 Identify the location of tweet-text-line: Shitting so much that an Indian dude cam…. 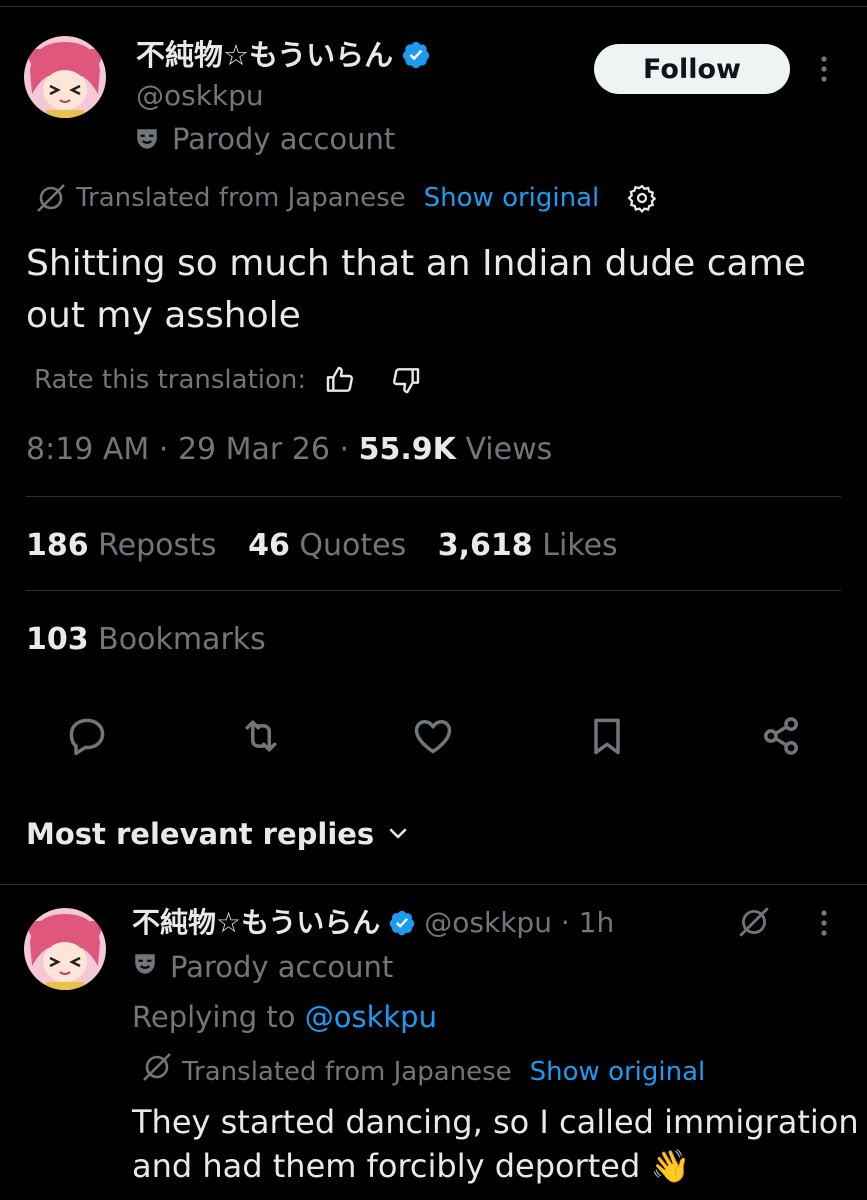
(416, 263).